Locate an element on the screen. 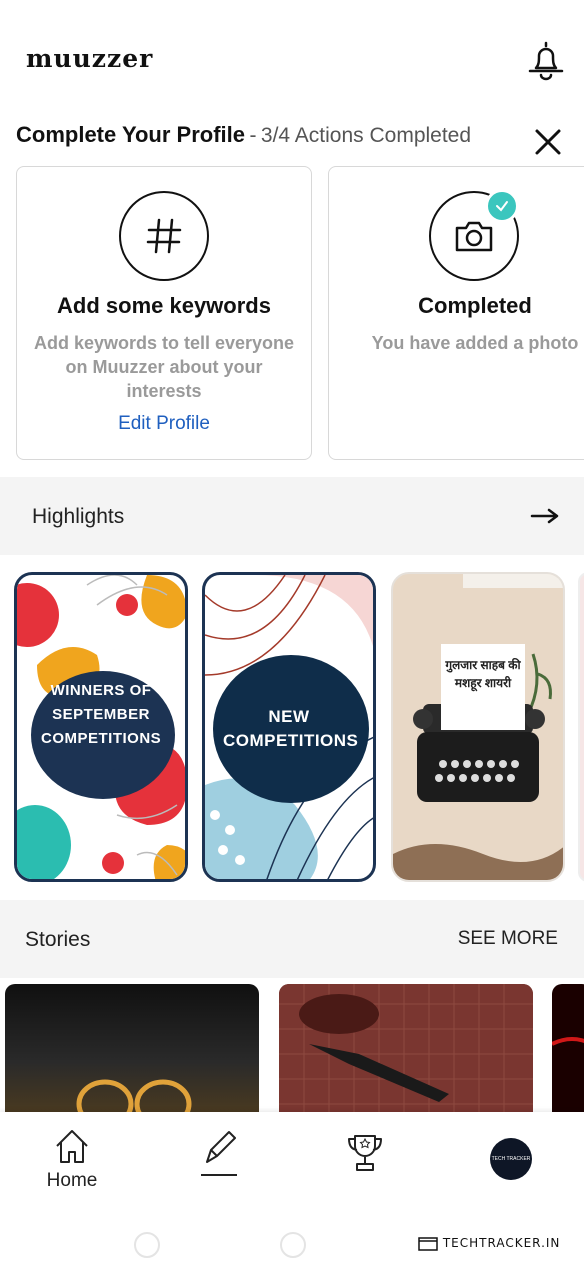  stories-header: Stories SEE MORE is located at coordinates (292, 939).